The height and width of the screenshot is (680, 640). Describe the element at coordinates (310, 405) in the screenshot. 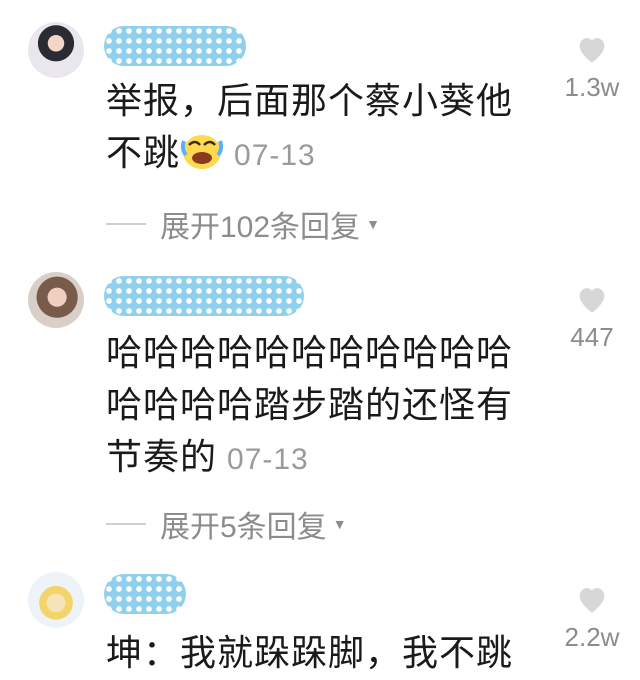

I see `comment-body: 哈哈哈哈哈哈哈哈哈哈哈哈哈哈哈踏步踏的还怪有节奏的` at that location.